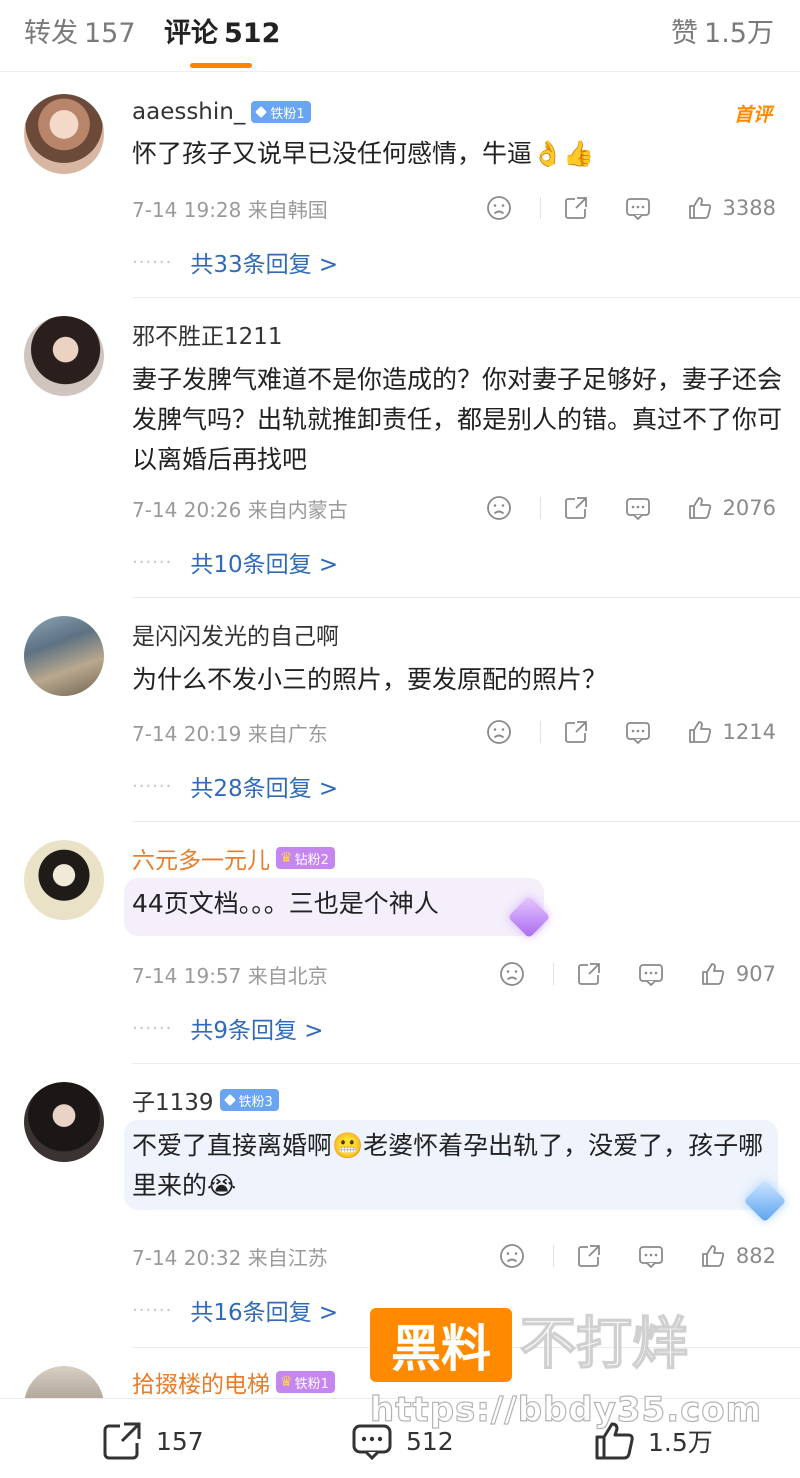 The height and width of the screenshot is (1478, 800). Describe the element at coordinates (402, 1441) in the screenshot. I see `comment-button: 512` at that location.